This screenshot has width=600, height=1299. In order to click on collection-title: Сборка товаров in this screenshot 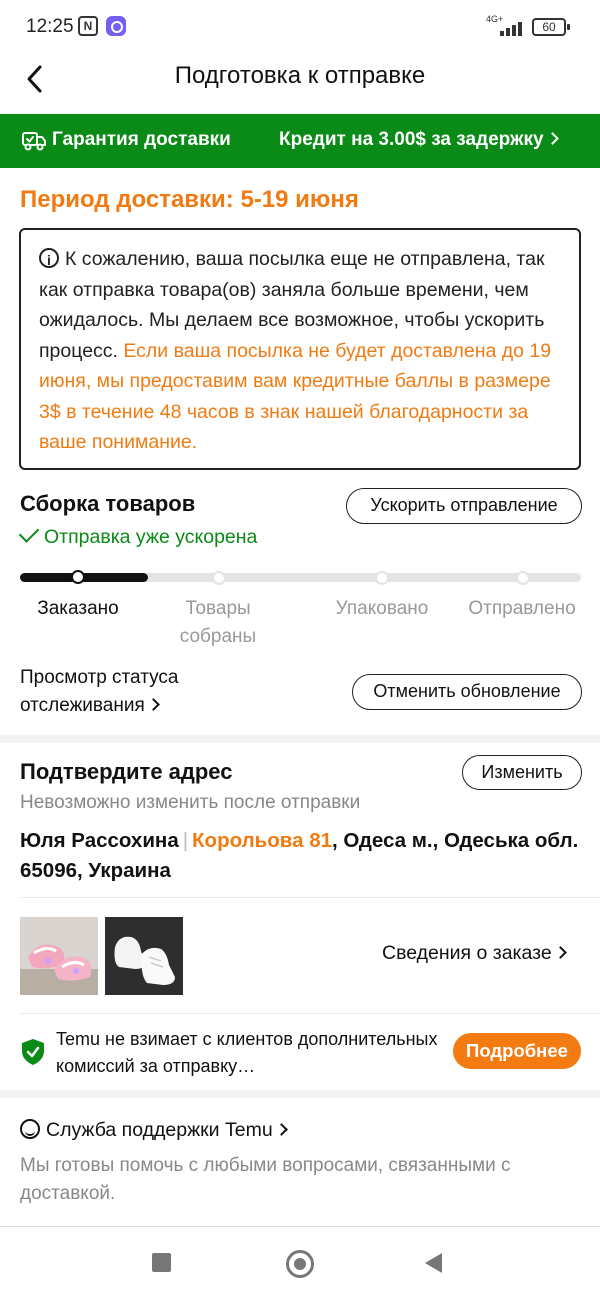, I will do `click(108, 503)`.